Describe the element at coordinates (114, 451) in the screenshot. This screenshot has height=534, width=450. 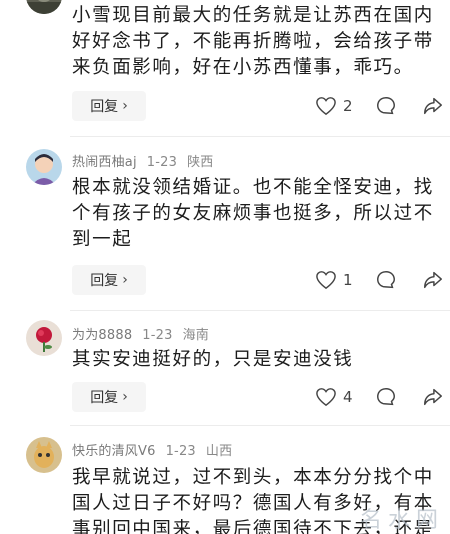
I see `username: 快乐的清风V6` at that location.